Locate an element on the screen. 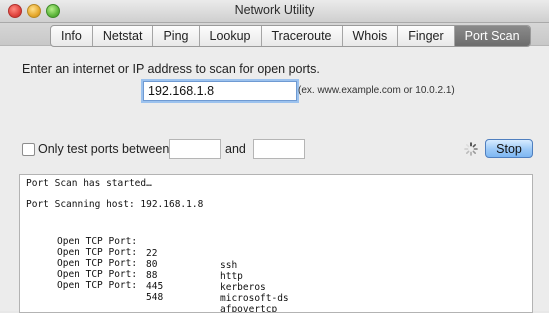  tab-whois: Whois is located at coordinates (371, 36).